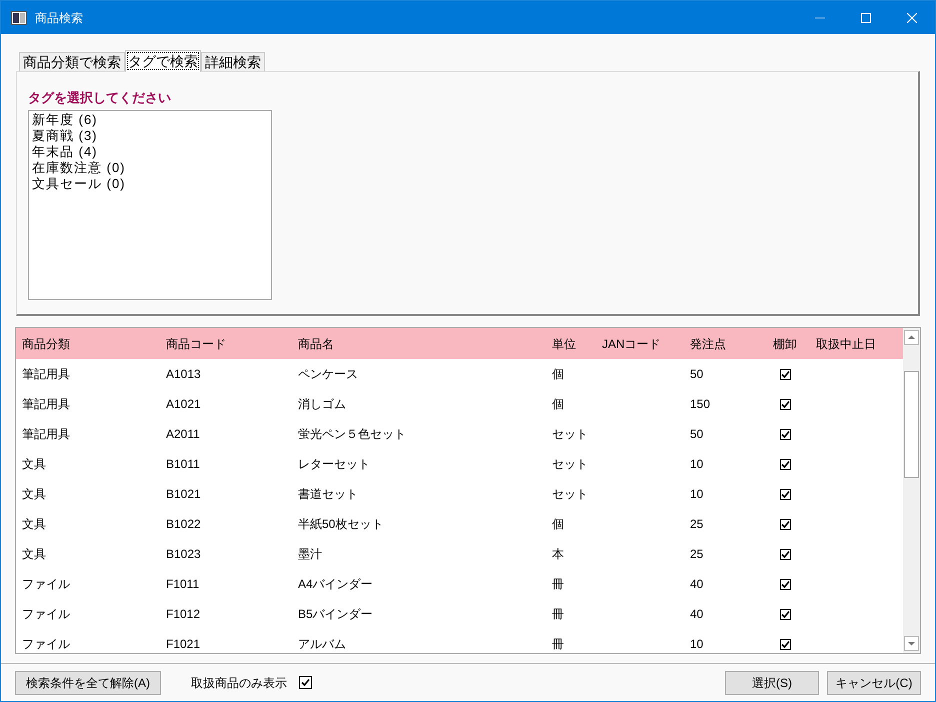  What do you see at coordinates (352, 434) in the screenshot?
I see `table-cell-text: 蛍光ペン５色セット` at bounding box center [352, 434].